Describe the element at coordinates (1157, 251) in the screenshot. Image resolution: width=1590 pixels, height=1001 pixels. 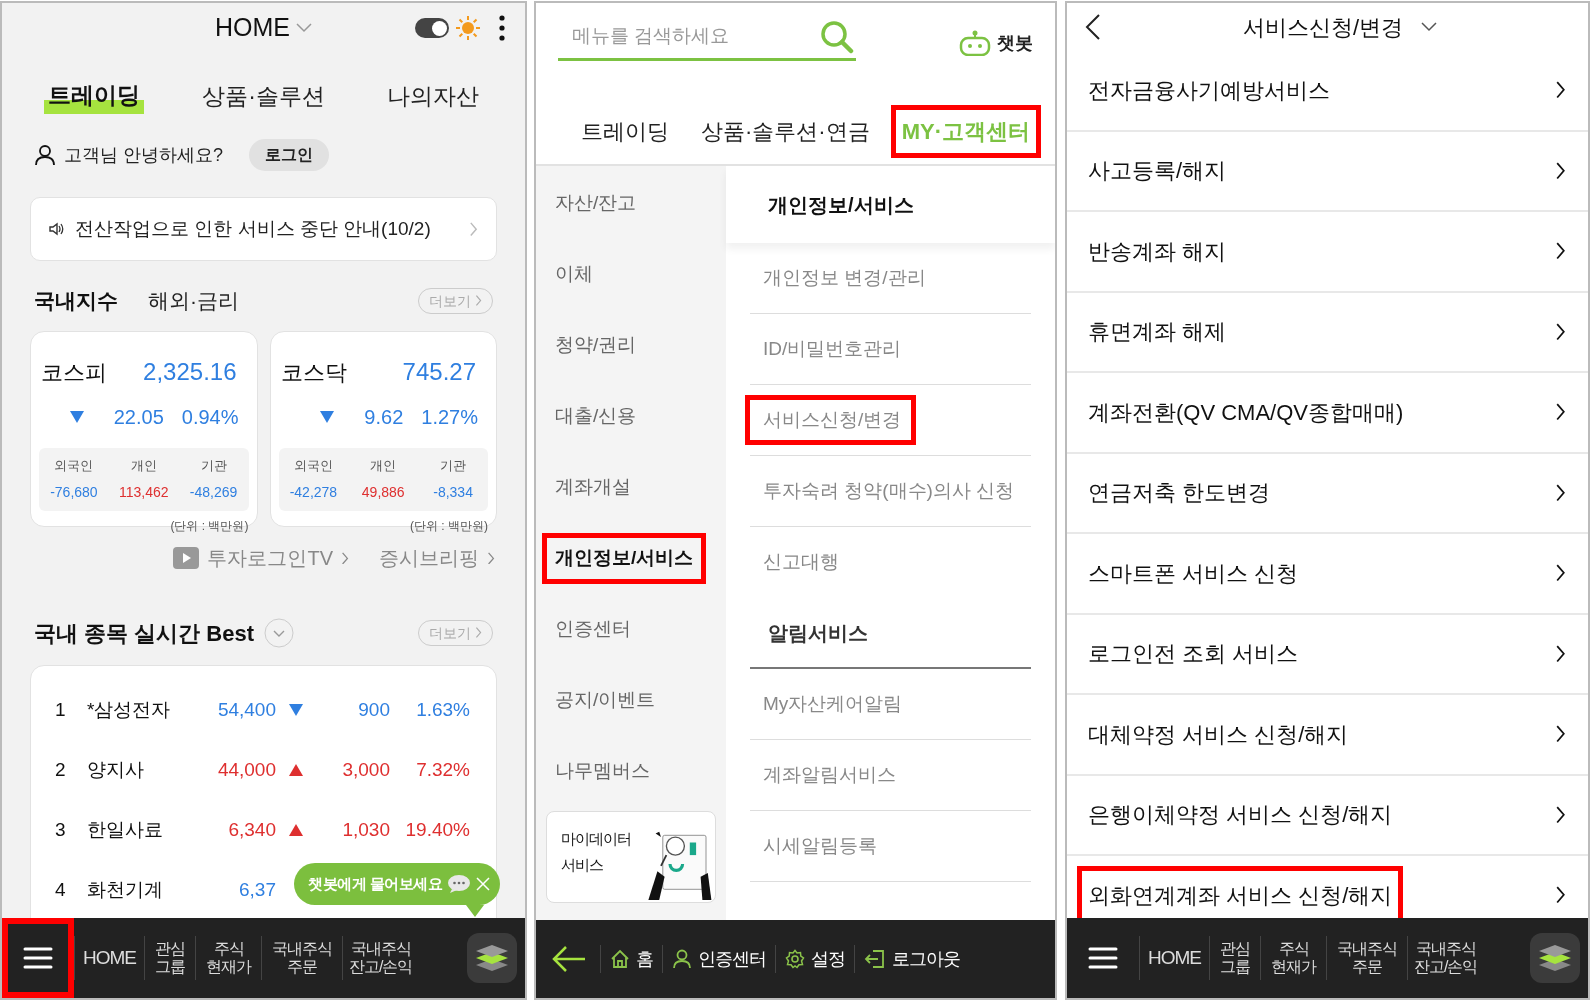
I see `menu-item: 반송계좌 해지` at that location.